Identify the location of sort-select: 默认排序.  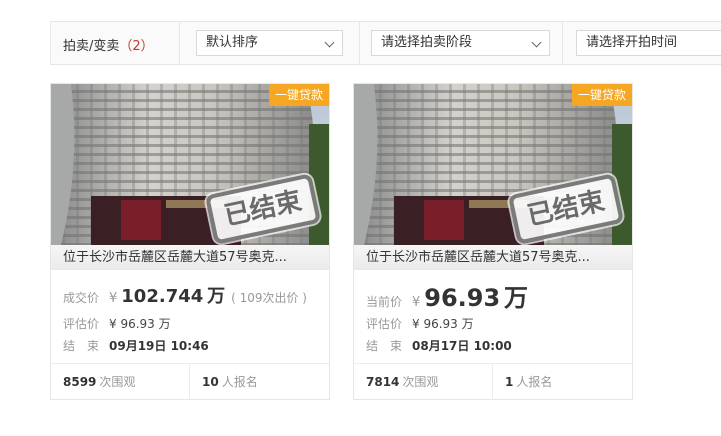
(269, 43).